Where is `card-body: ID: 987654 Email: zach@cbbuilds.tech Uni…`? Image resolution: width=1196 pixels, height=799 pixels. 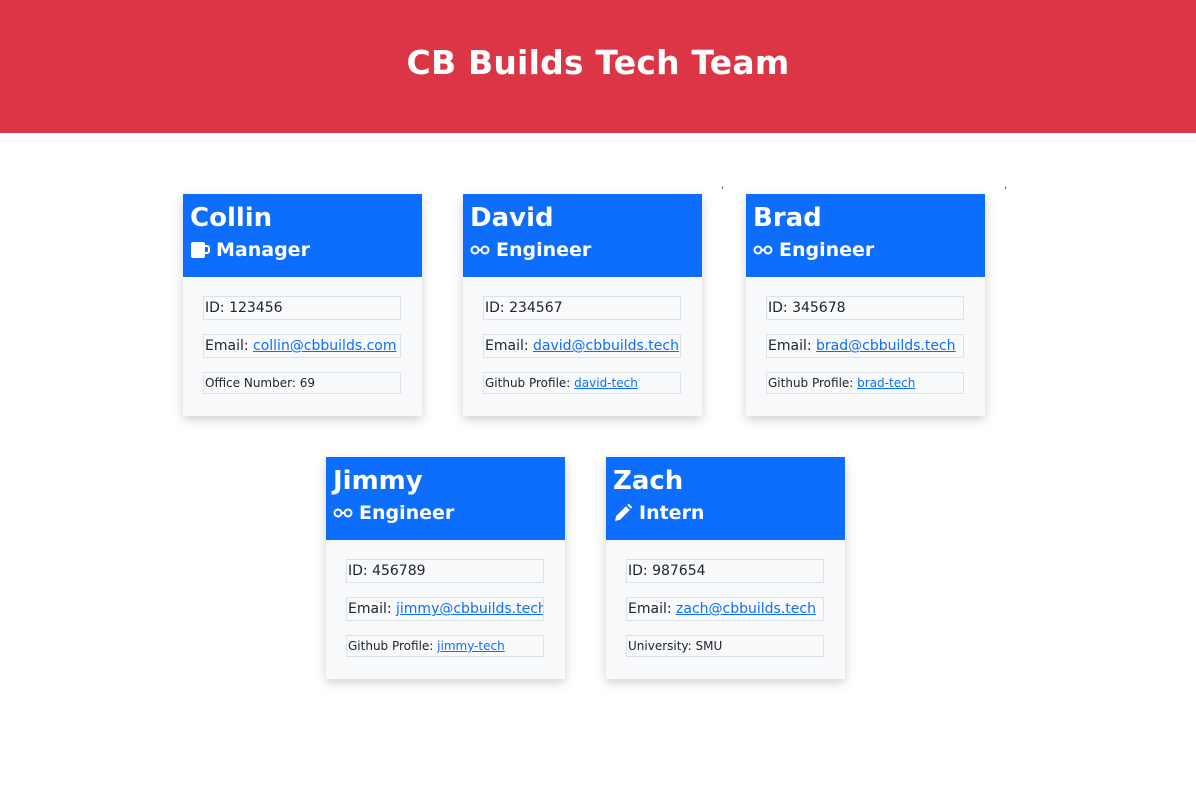 card-body: ID: 987654 Email: zach@cbbuilds.tech Uni… is located at coordinates (725, 598).